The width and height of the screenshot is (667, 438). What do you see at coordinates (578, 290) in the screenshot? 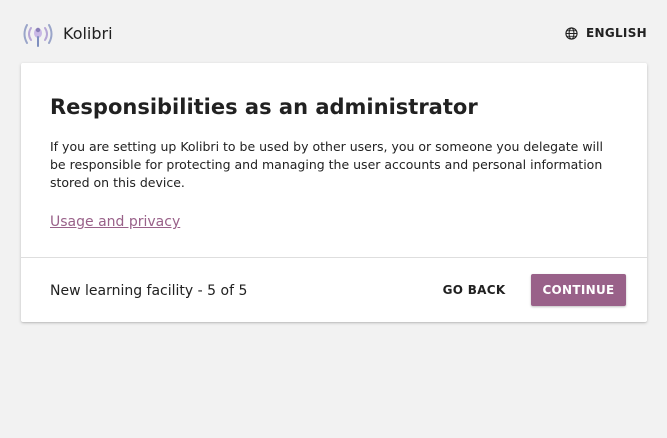
I see `continue-button: CONTINUE` at bounding box center [578, 290].